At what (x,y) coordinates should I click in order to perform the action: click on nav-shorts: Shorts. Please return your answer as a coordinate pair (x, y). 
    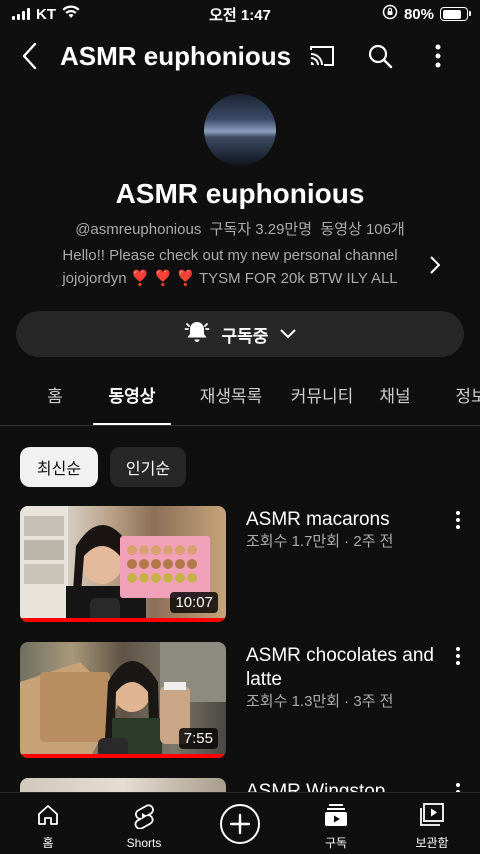
    Looking at the image, I should click on (144, 823).